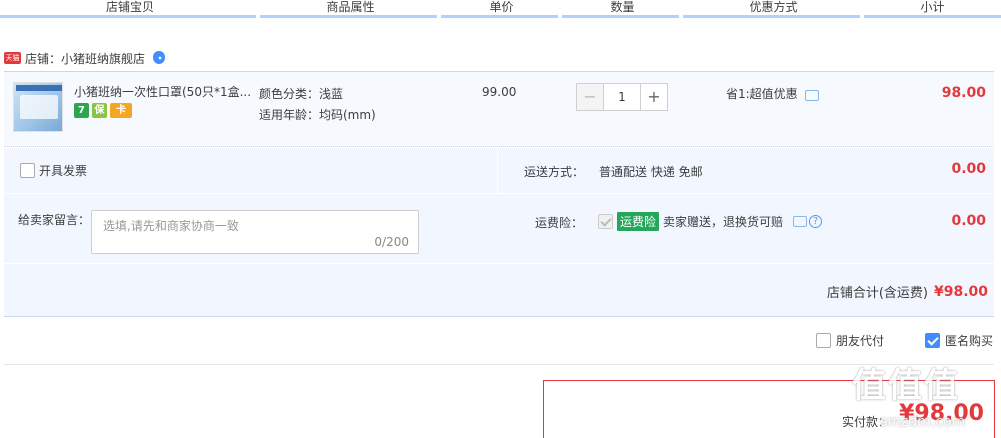 The height and width of the screenshot is (438, 1001). I want to click on quantity-plus-button: +, so click(654, 97).